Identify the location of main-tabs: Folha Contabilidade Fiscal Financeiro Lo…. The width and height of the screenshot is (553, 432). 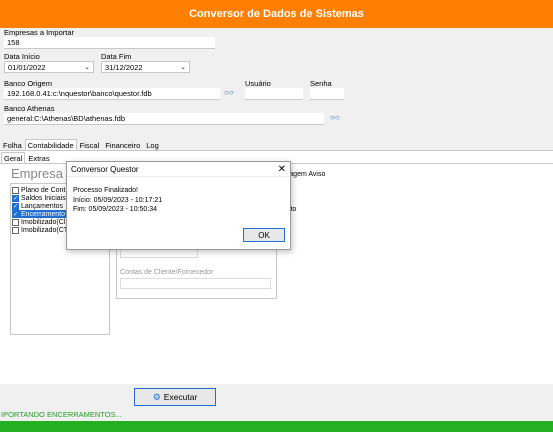
(81, 144).